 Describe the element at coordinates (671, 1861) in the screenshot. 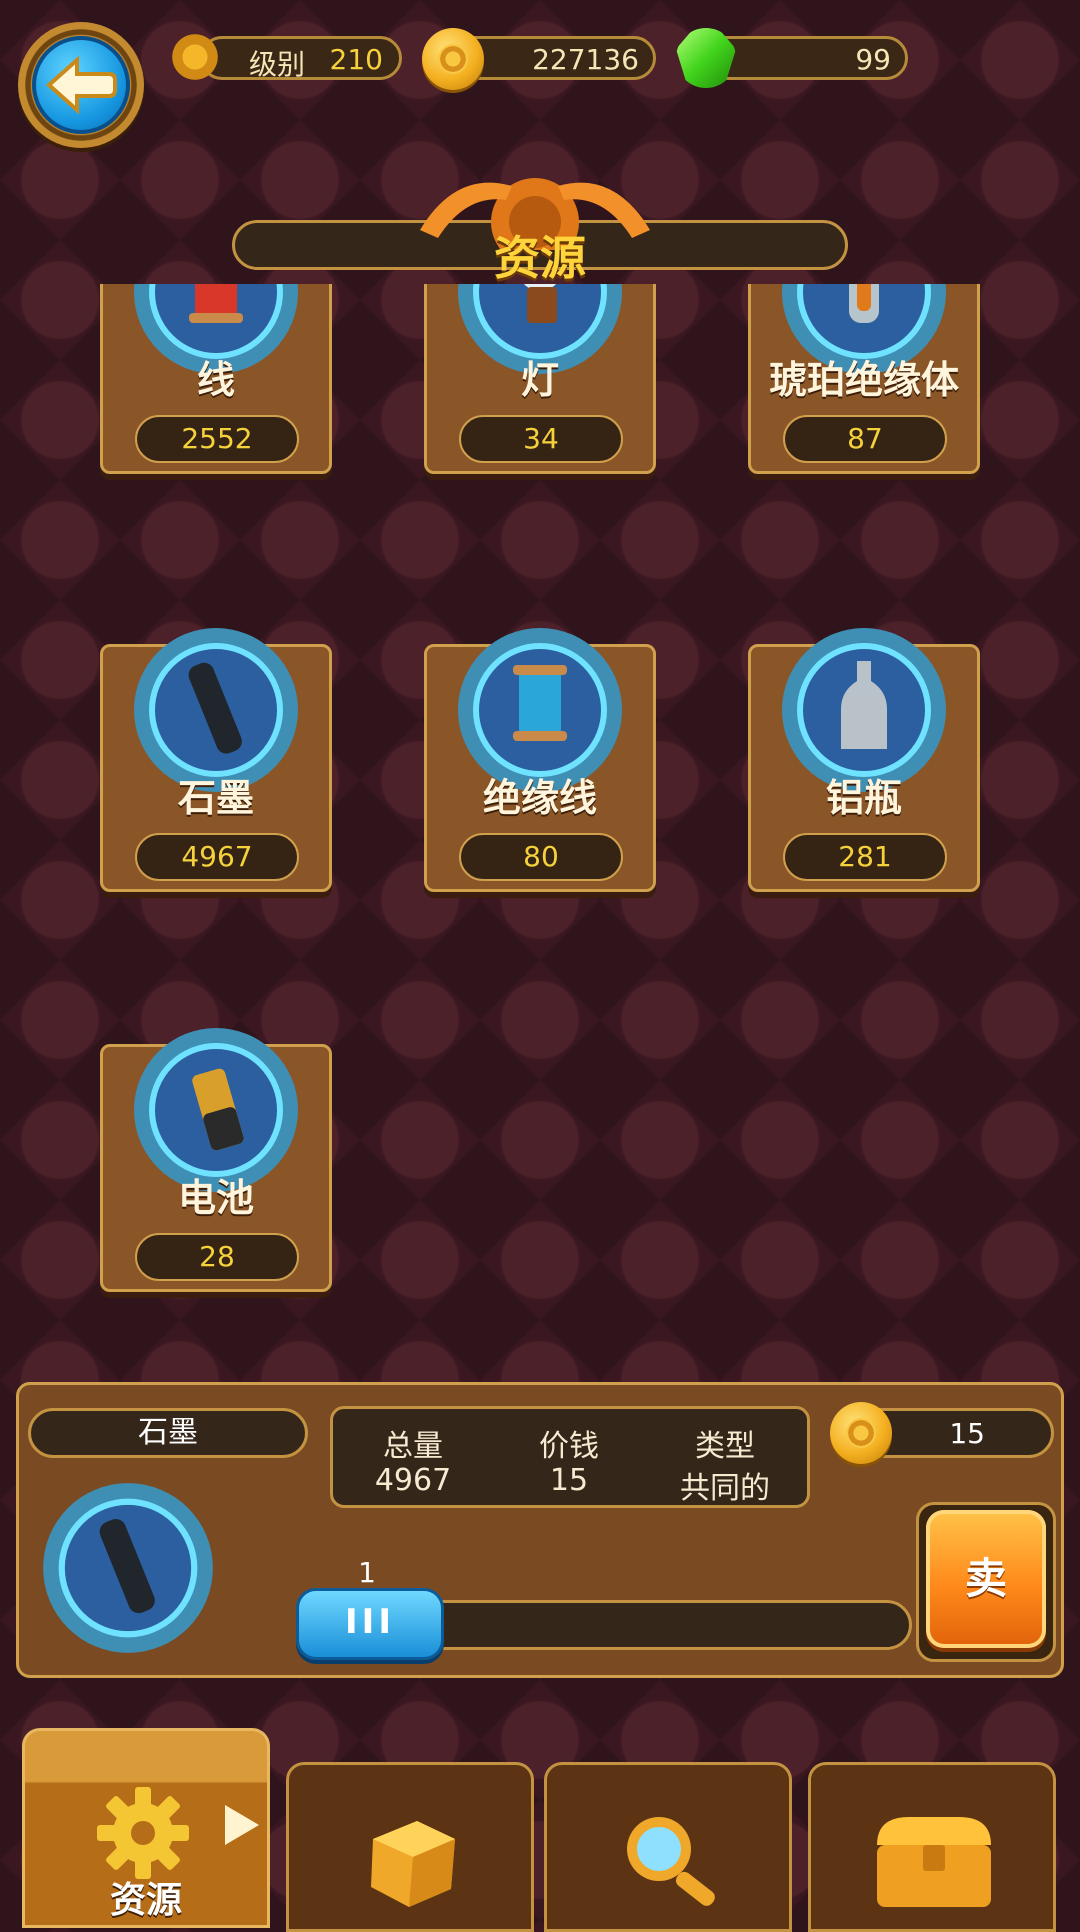

I see `magnifier-icon` at that location.